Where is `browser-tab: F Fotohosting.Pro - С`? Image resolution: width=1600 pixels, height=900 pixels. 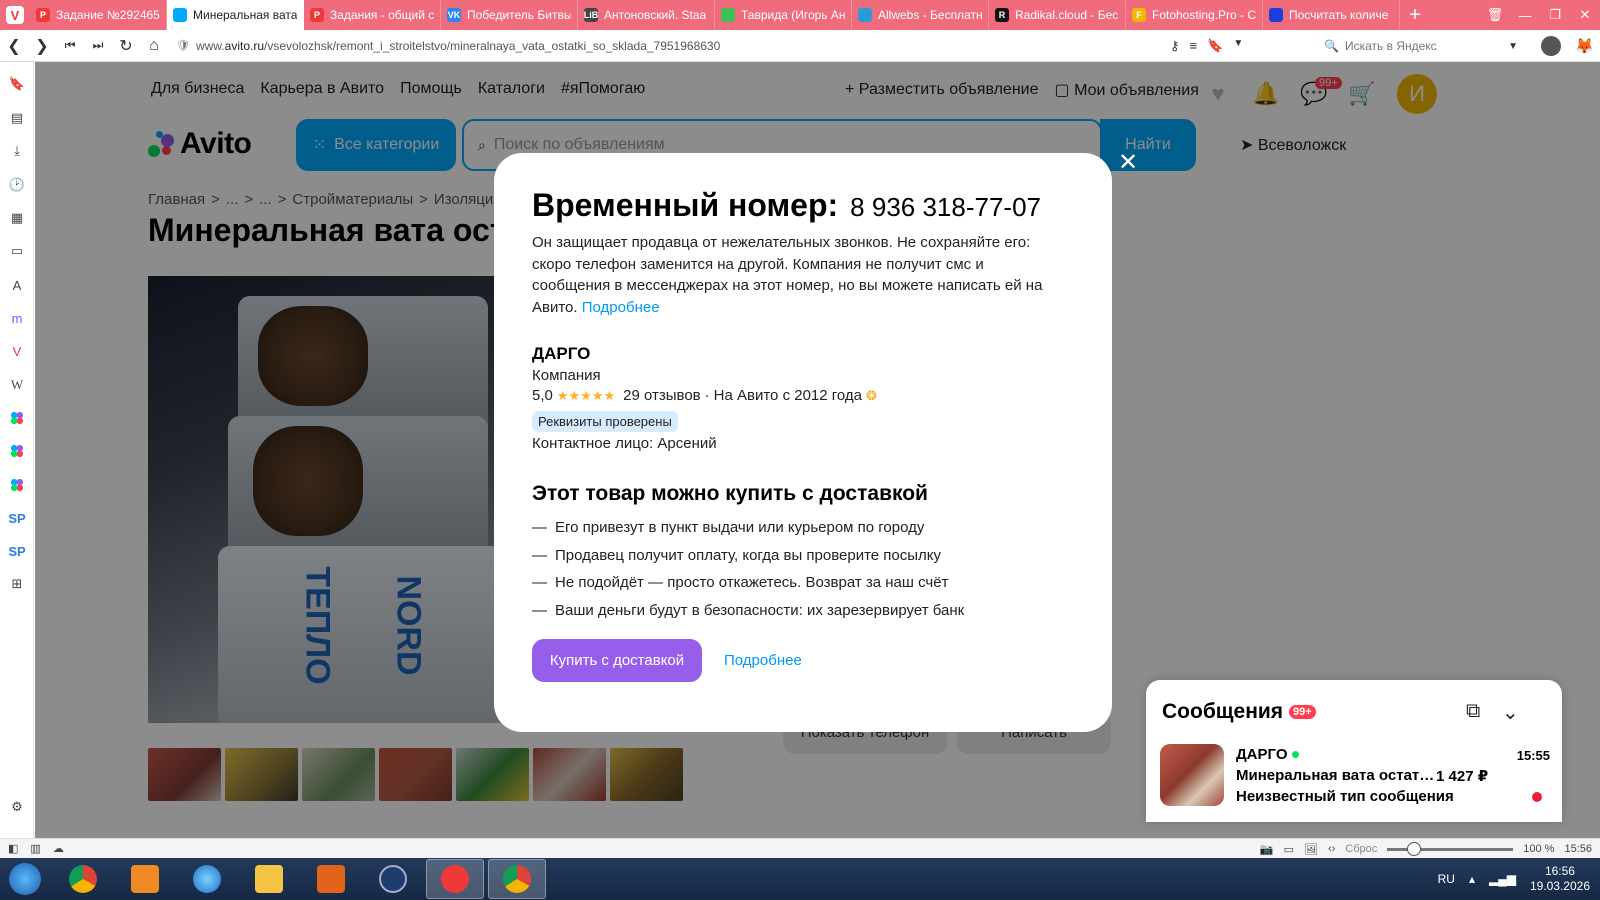 browser-tab: F Fotohosting.Pro - С is located at coordinates (1194, 15).